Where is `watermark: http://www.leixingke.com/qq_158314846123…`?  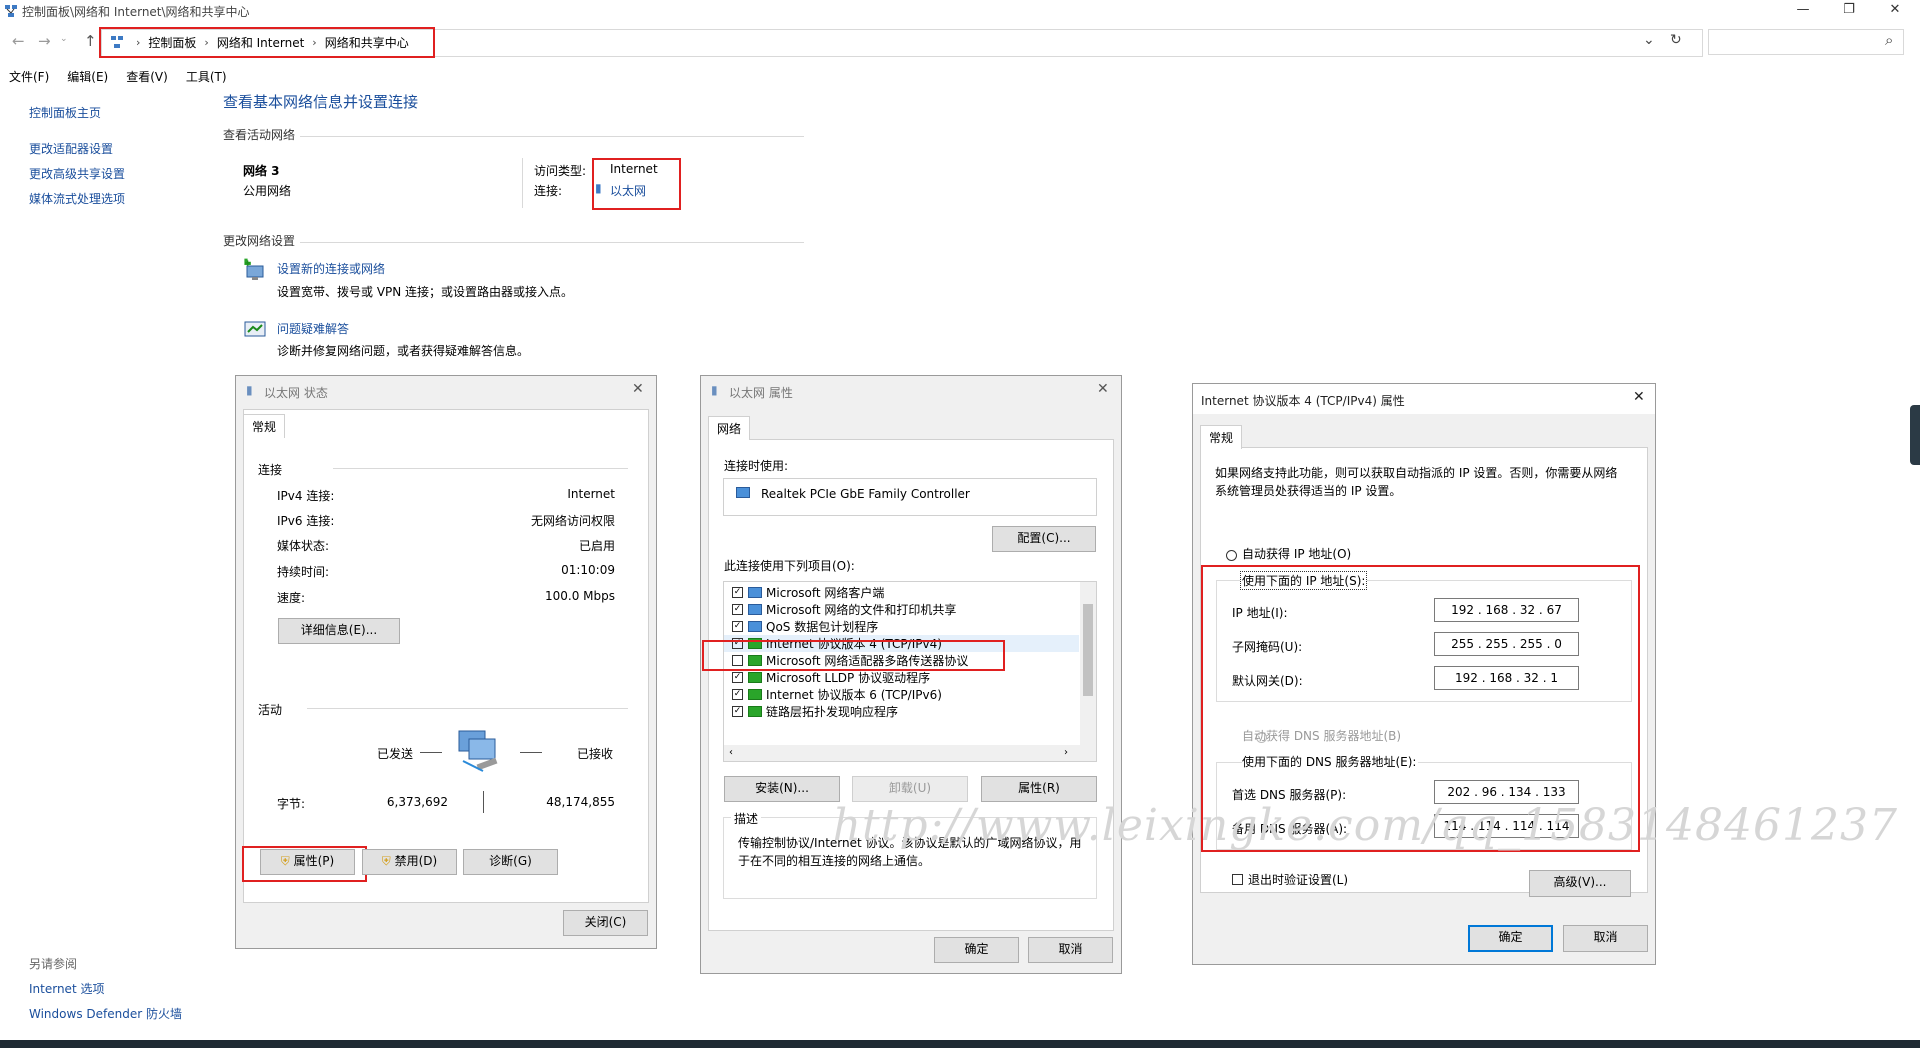
watermark: http://www.leixingke.com/qq_158314846123… is located at coordinates (1365, 825).